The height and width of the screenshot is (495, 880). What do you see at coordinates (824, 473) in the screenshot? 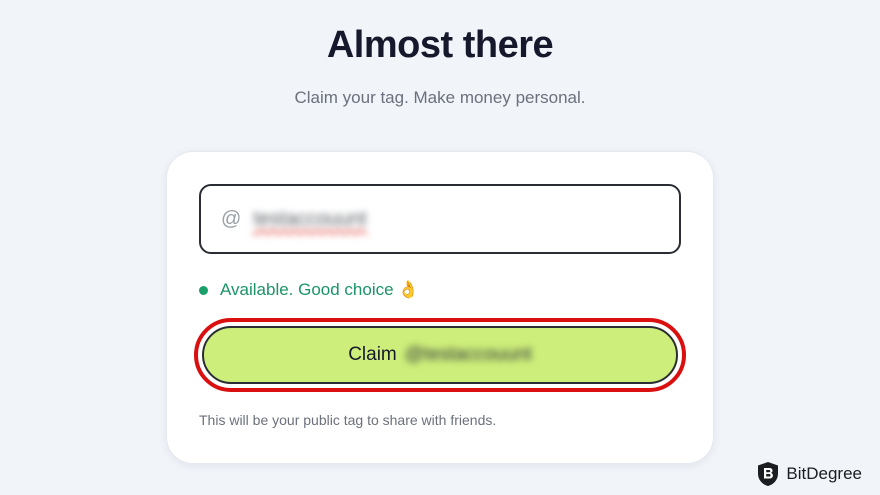
I see `brand-name: BitDegree` at bounding box center [824, 473].